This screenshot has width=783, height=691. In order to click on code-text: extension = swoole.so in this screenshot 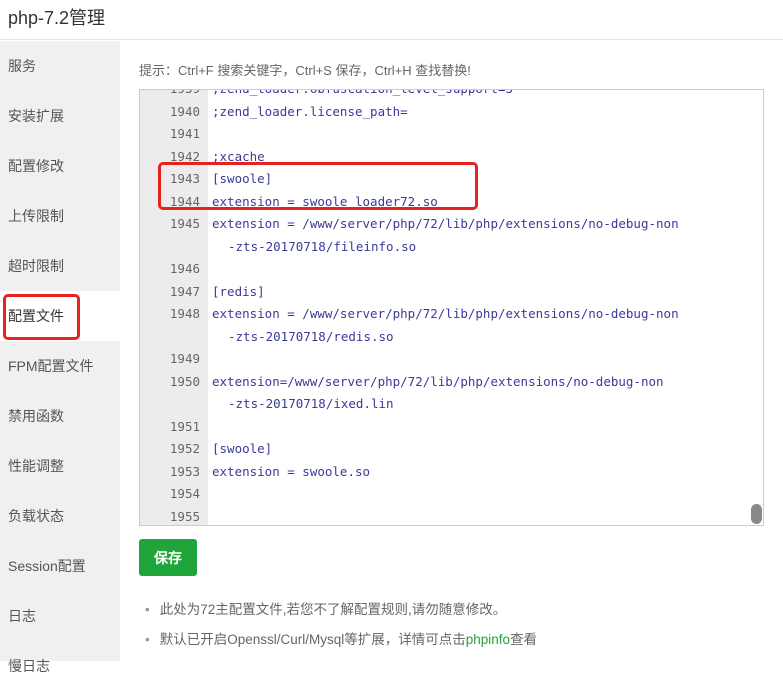, I will do `click(291, 471)`.